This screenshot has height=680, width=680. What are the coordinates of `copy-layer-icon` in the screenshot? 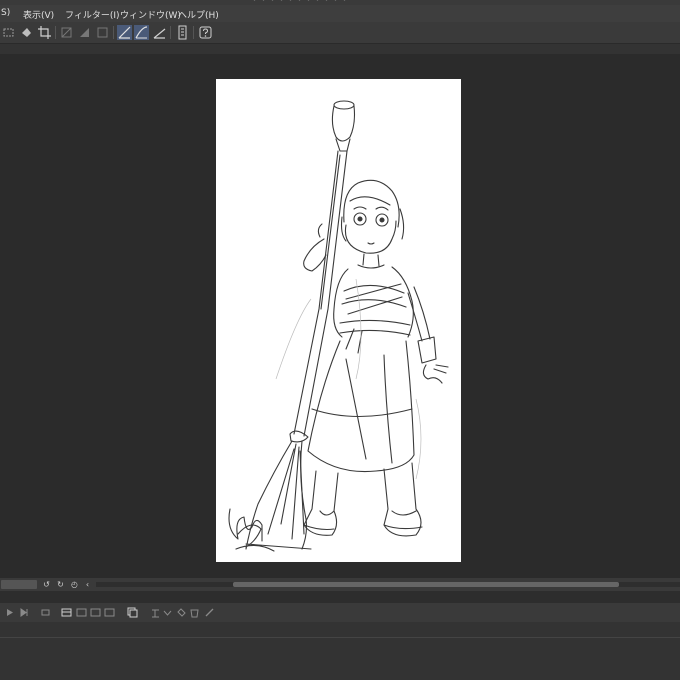 It's located at (109, 612).